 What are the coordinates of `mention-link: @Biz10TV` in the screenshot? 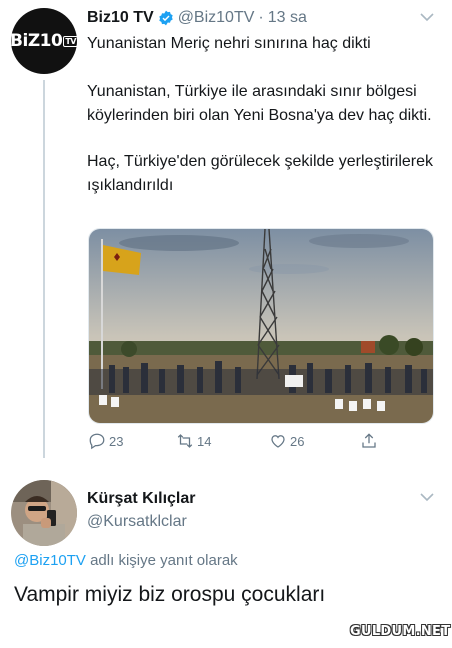 It's located at (50, 560).